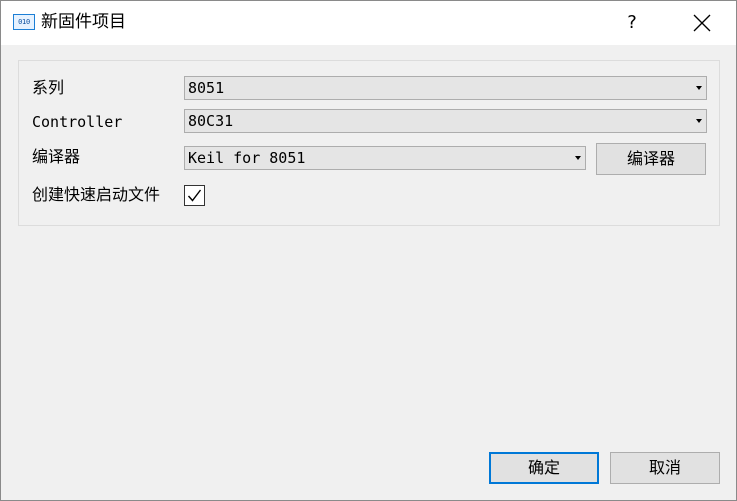 The height and width of the screenshot is (501, 737). Describe the element at coordinates (651, 159) in the screenshot. I see `compiler-settings-button: 编译器` at that location.